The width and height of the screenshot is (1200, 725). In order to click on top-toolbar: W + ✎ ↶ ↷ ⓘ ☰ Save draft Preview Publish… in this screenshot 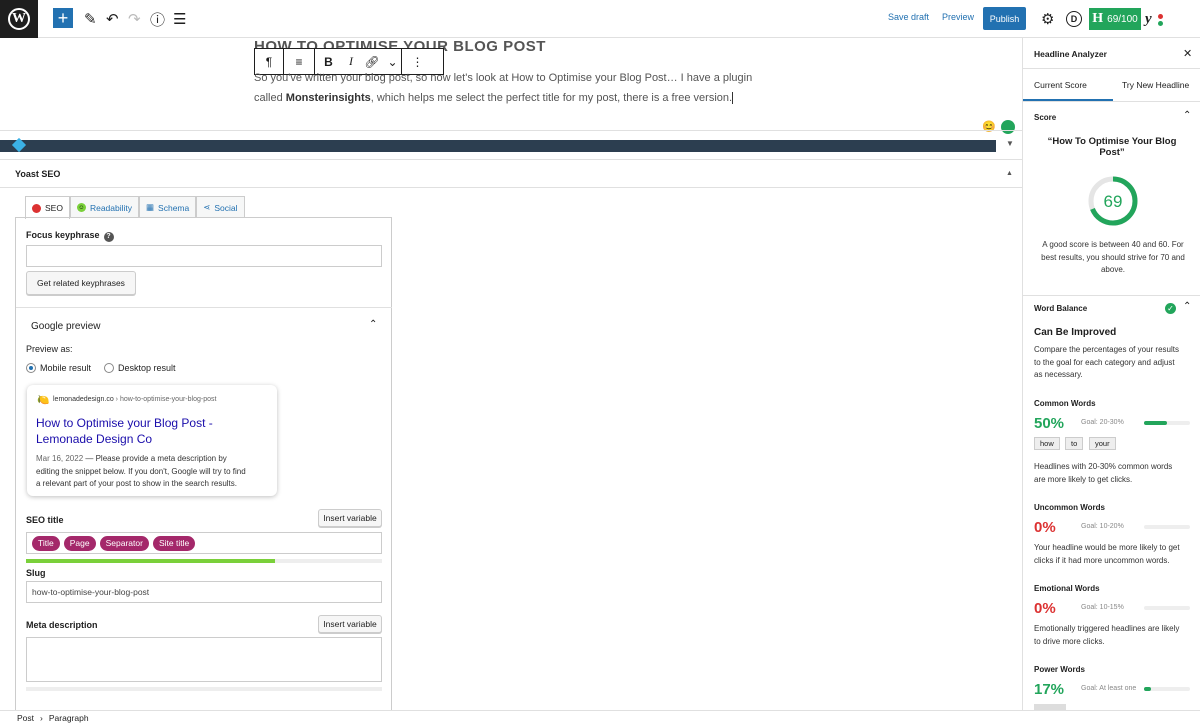, I will do `click(600, 19)`.